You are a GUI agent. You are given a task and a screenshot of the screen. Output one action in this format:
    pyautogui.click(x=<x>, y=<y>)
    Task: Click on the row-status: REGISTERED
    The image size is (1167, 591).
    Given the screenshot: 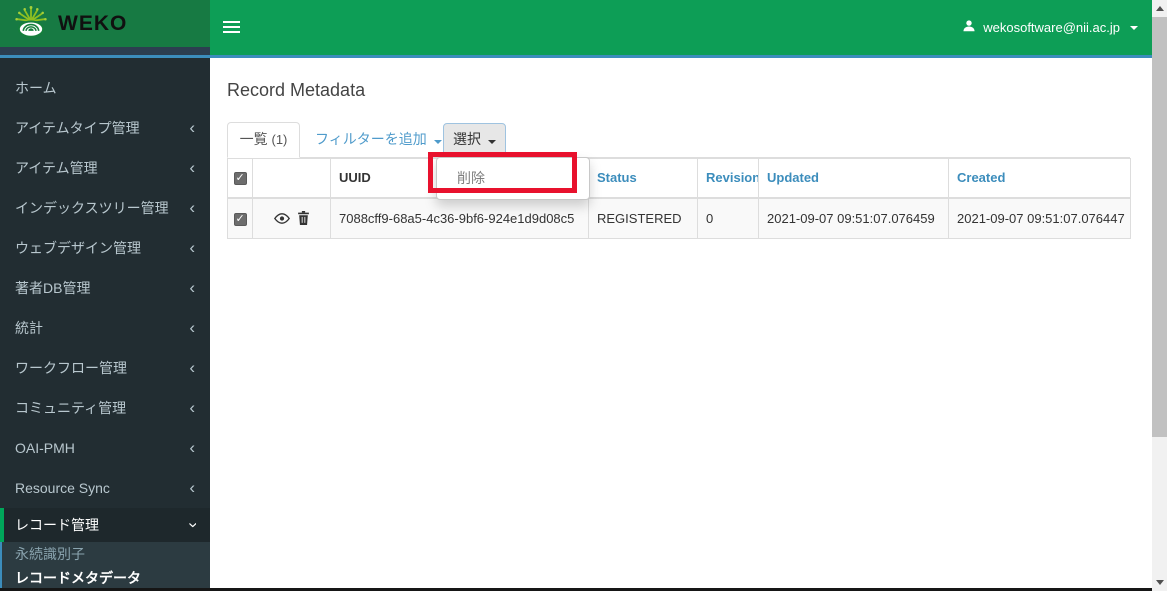 What is the action you would take?
    pyautogui.click(x=643, y=218)
    